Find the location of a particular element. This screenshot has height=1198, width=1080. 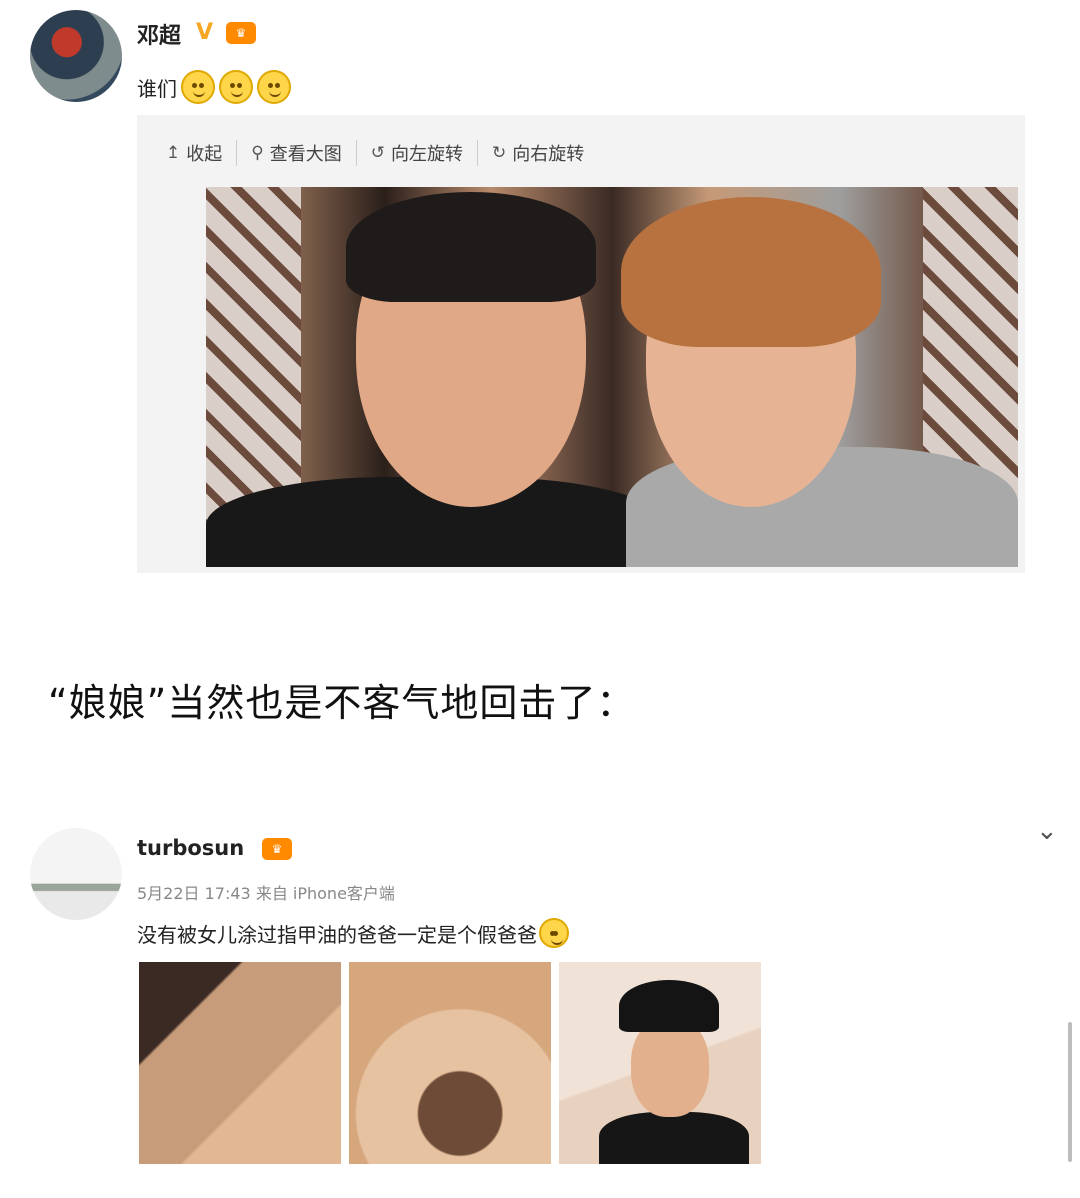

person-left-hair is located at coordinates (471, 247).